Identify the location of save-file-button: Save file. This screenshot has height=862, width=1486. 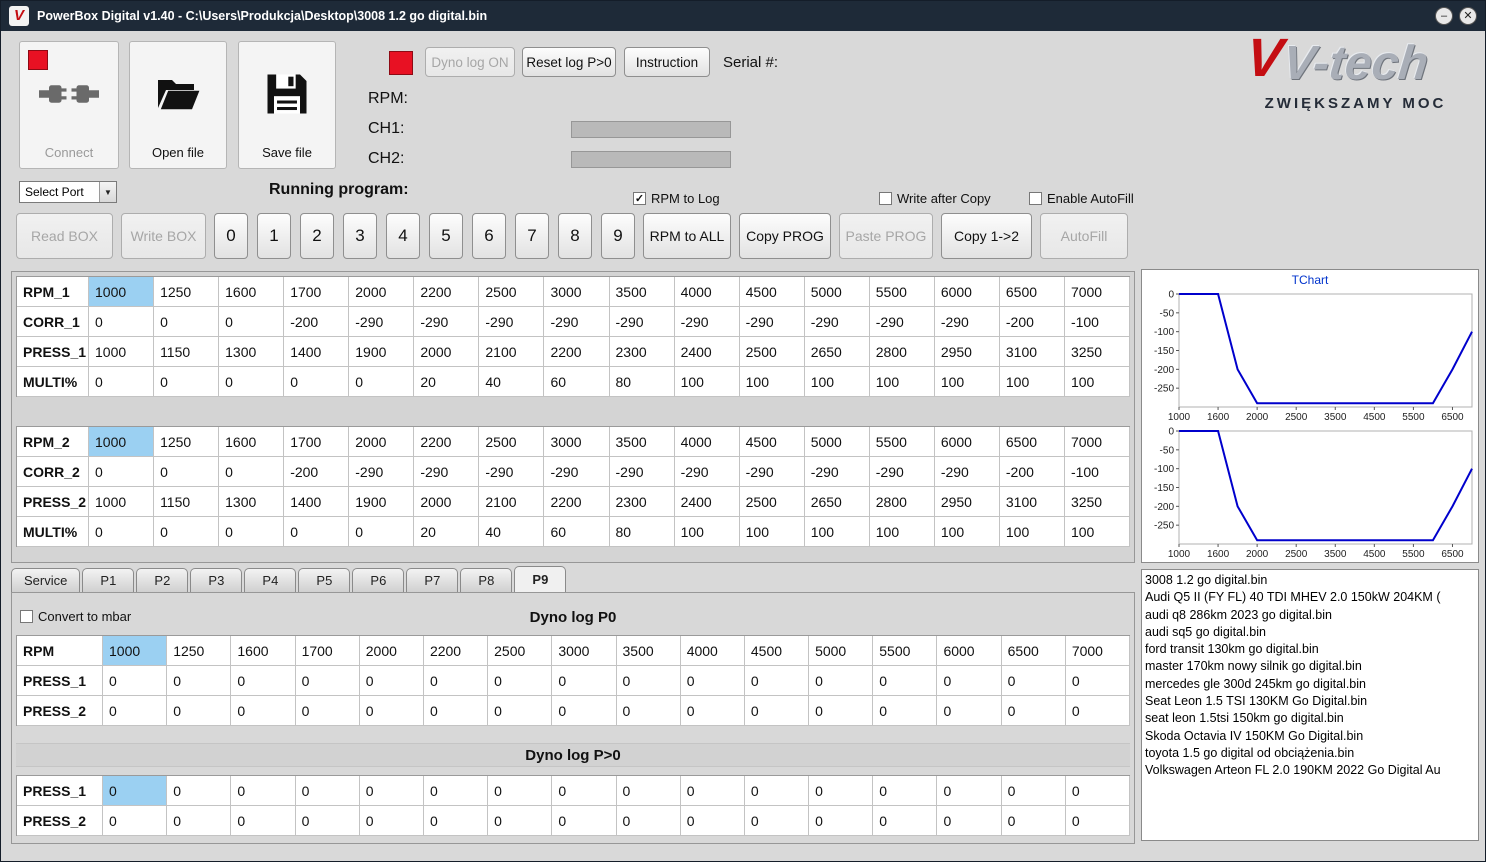
(287, 105).